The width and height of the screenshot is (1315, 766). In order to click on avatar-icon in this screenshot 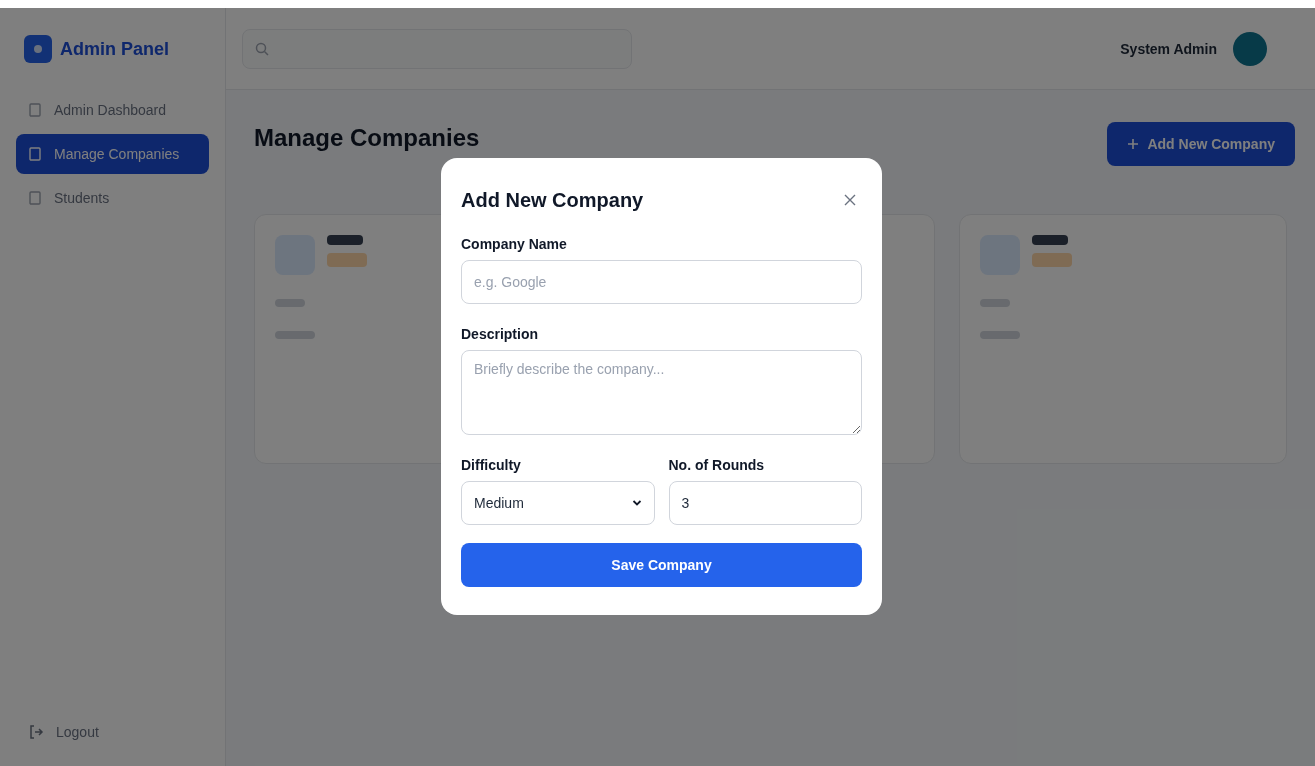, I will do `click(1250, 48)`.